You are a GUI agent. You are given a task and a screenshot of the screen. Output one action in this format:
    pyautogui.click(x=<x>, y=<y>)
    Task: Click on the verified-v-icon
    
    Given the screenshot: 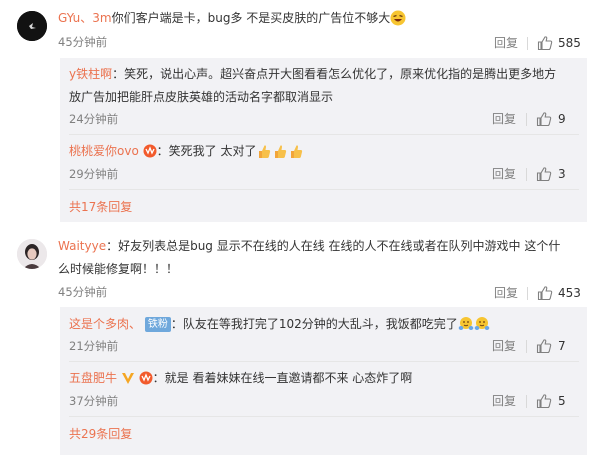 What is the action you would take?
    pyautogui.click(x=127, y=378)
    